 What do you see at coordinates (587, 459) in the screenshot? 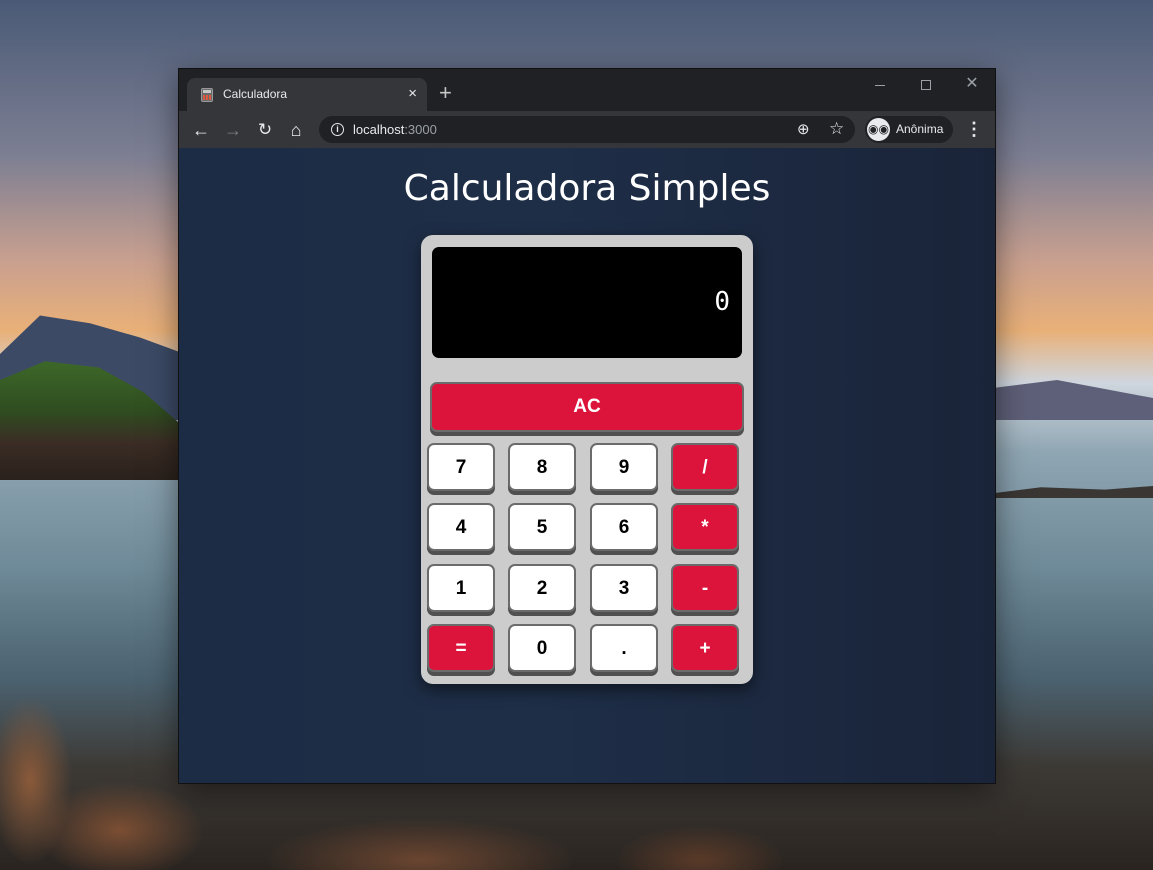
I see `calculator: 0 AC 7 8 9 / 4 5 6 * 1 2 3 - = 0 . +` at bounding box center [587, 459].